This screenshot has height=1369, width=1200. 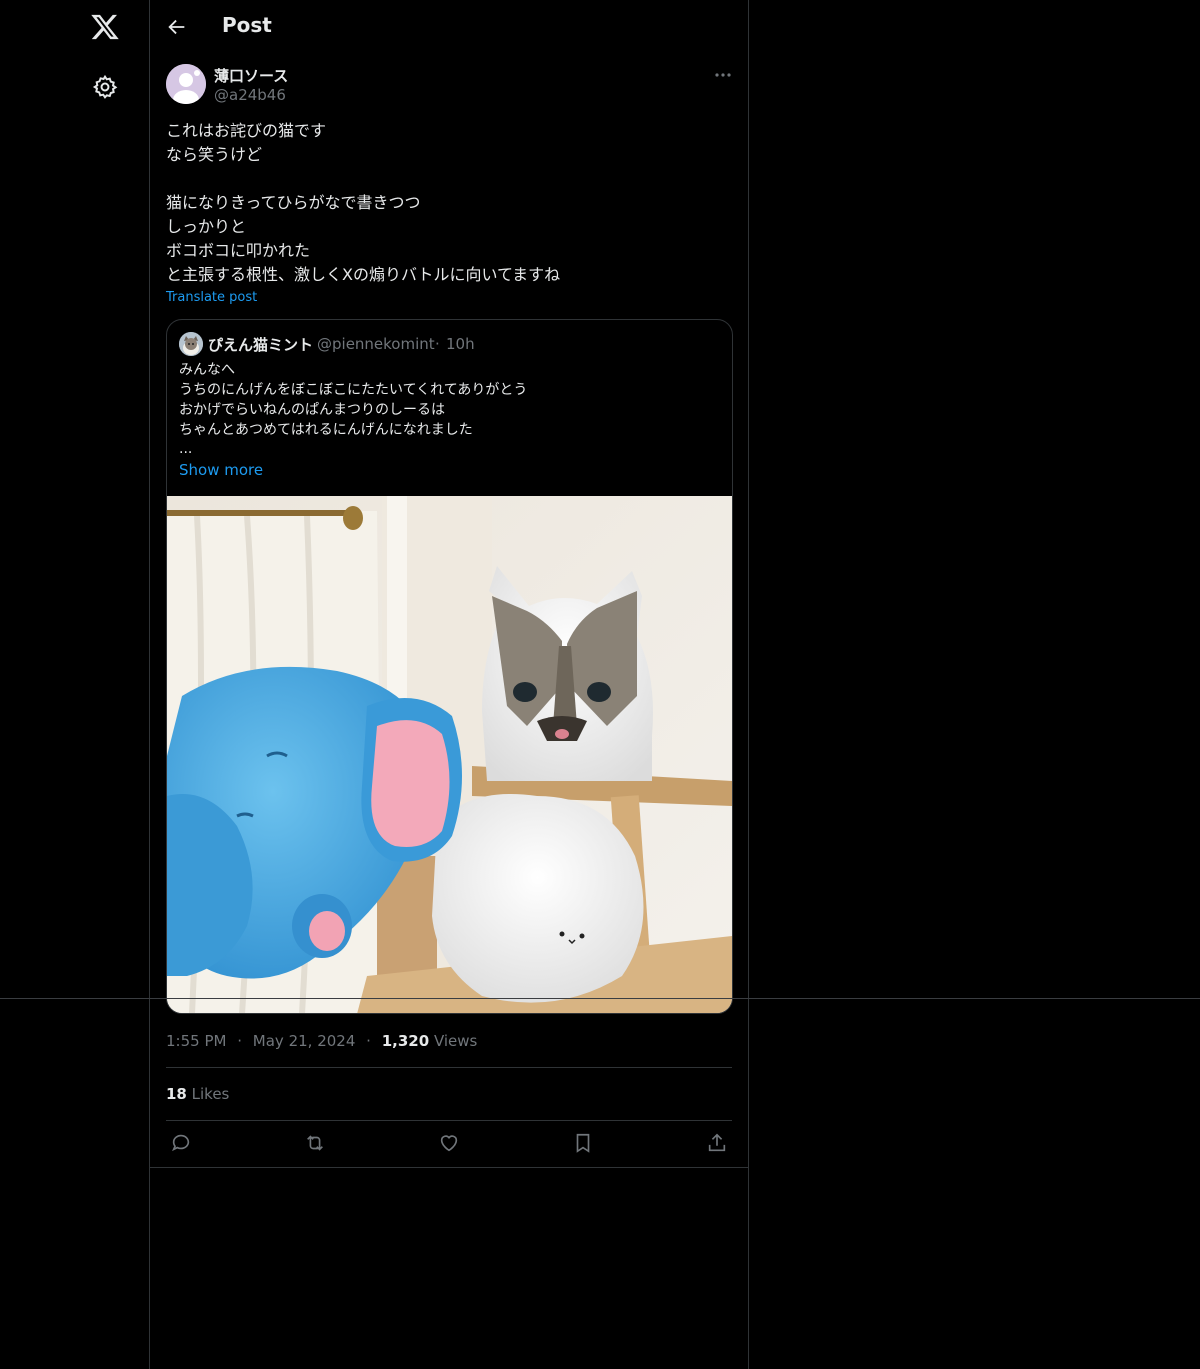 What do you see at coordinates (247, 25) in the screenshot?
I see `page-title: Post` at bounding box center [247, 25].